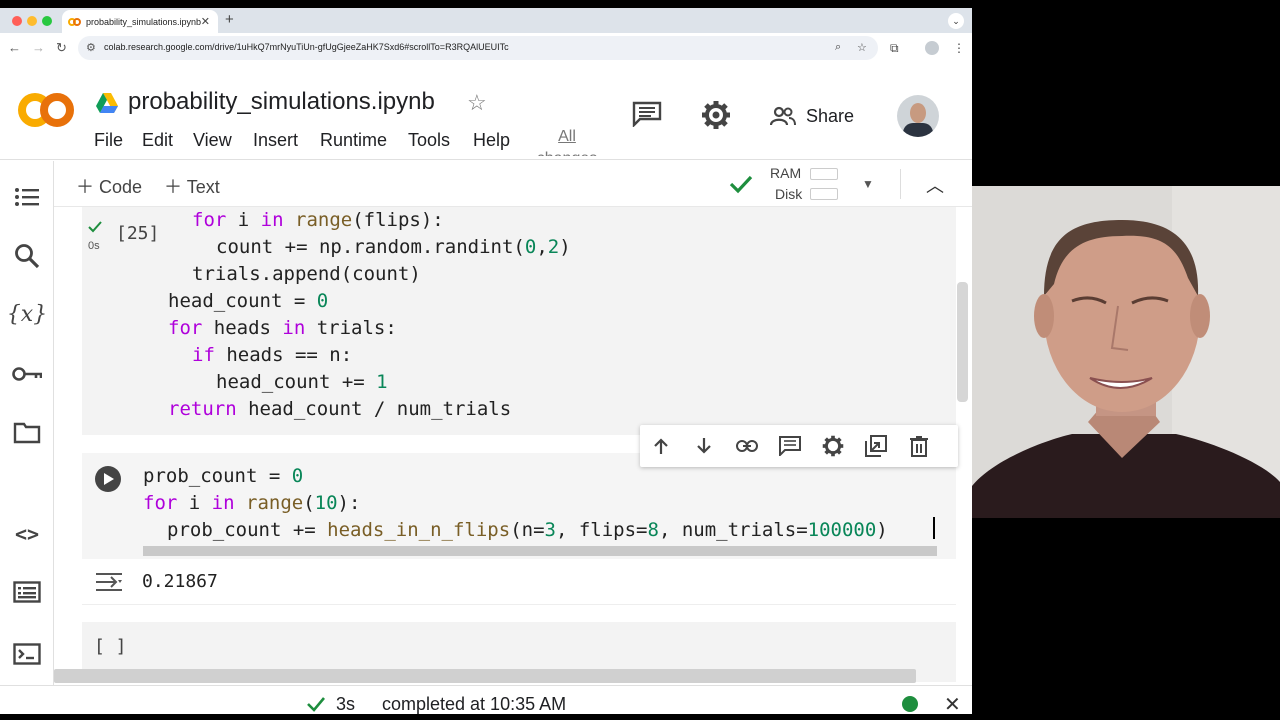 This screenshot has height=720, width=1280. What do you see at coordinates (144, 21) in the screenshot?
I see `tab-title: probability_simulations.ipynb` at bounding box center [144, 21].